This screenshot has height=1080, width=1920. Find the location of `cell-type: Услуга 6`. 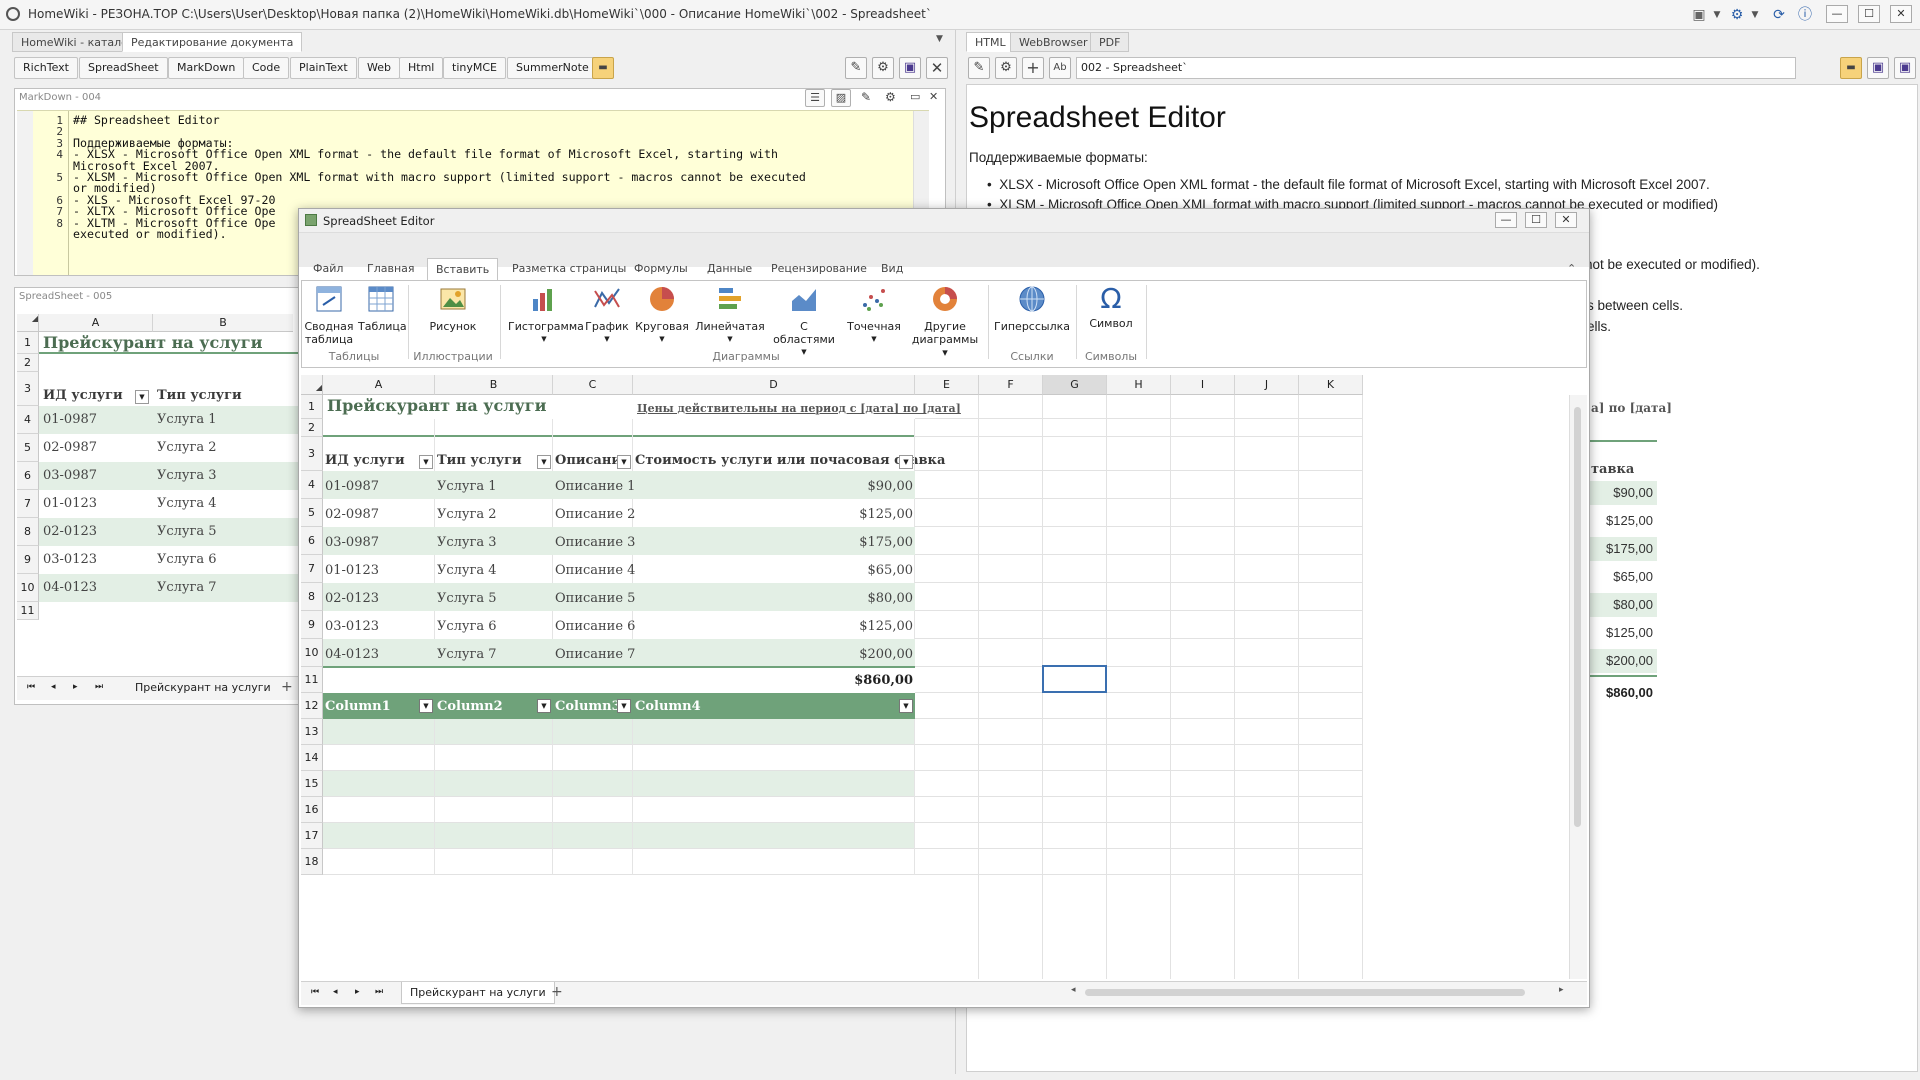

cell-type: Услуга 6 is located at coordinates (187, 559).